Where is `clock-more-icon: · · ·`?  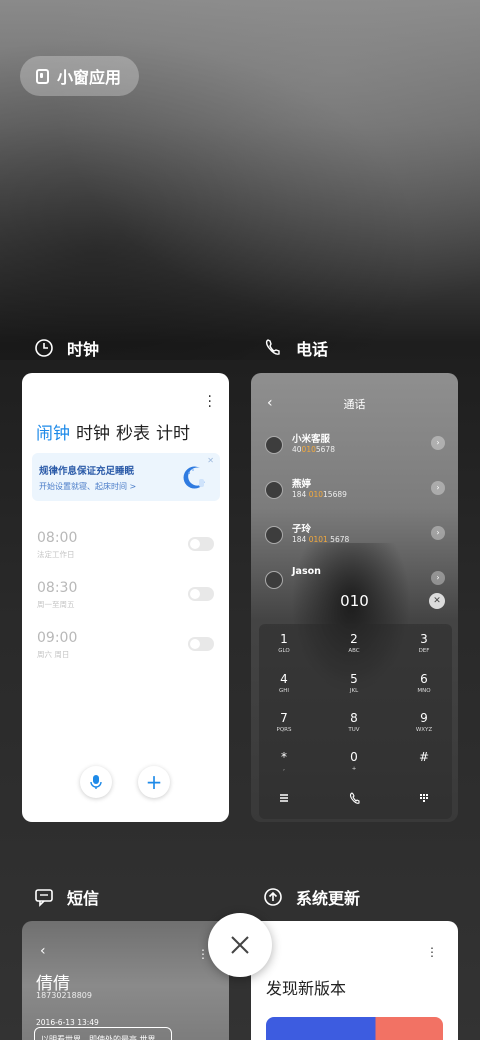
clock-more-icon: · · · is located at coordinates (210, 402).